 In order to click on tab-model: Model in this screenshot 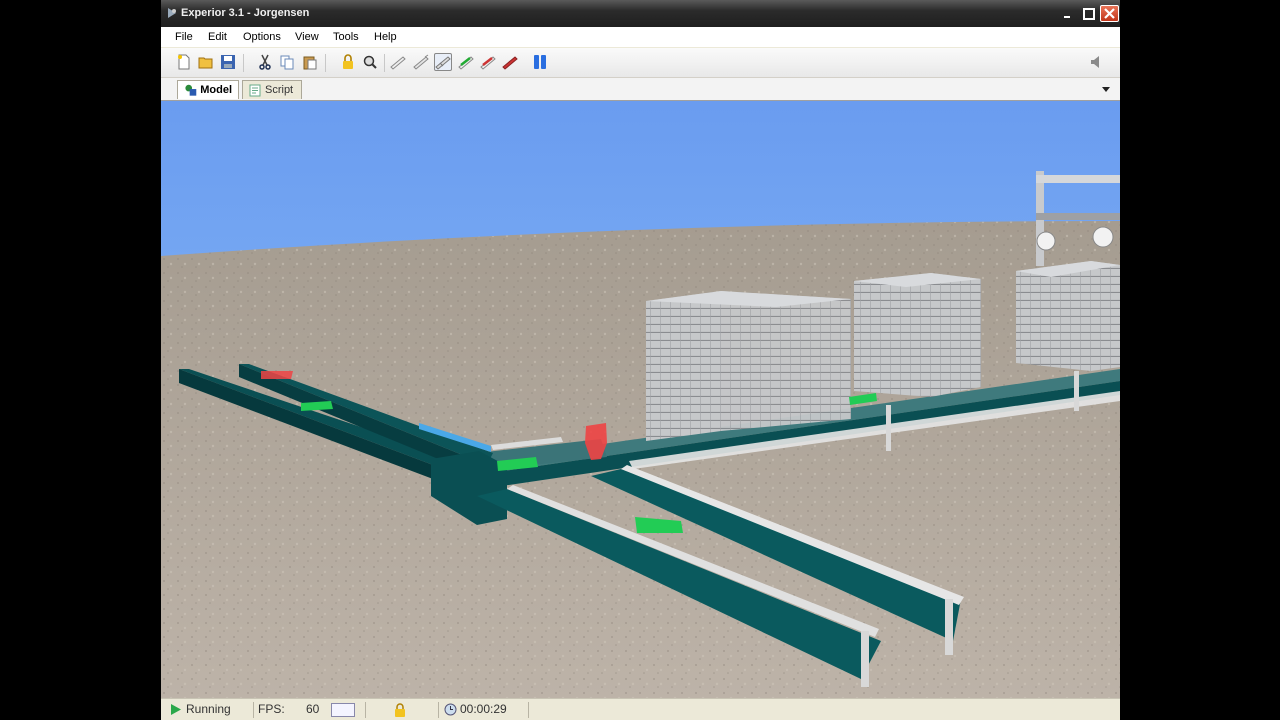, I will do `click(208, 89)`.